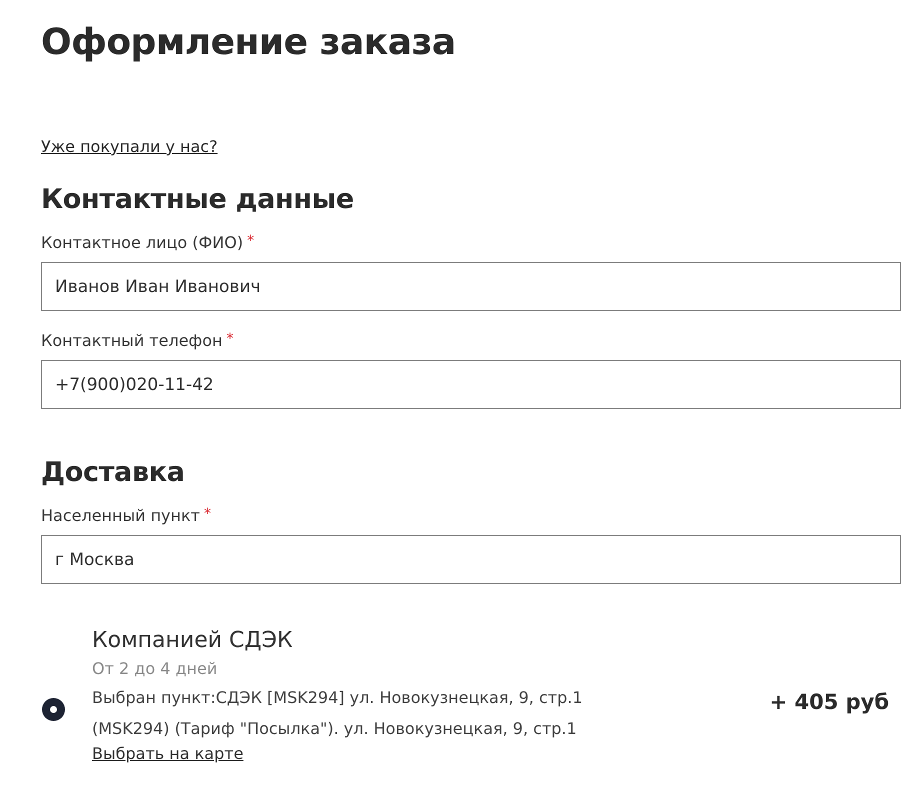 The height and width of the screenshot is (803, 919). I want to click on option-title: Компанией СДЭК, so click(193, 640).